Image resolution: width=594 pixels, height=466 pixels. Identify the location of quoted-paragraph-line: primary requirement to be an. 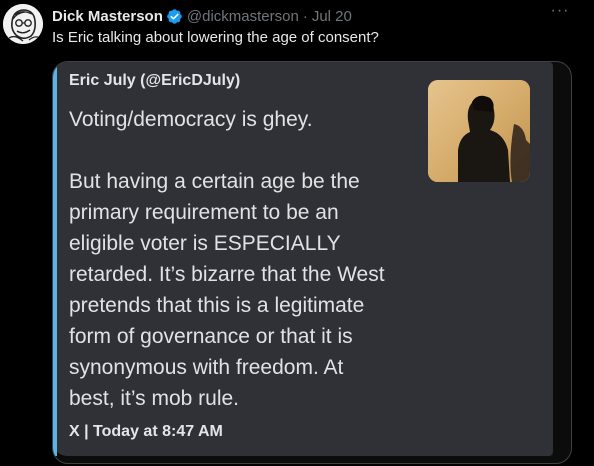
(204, 212).